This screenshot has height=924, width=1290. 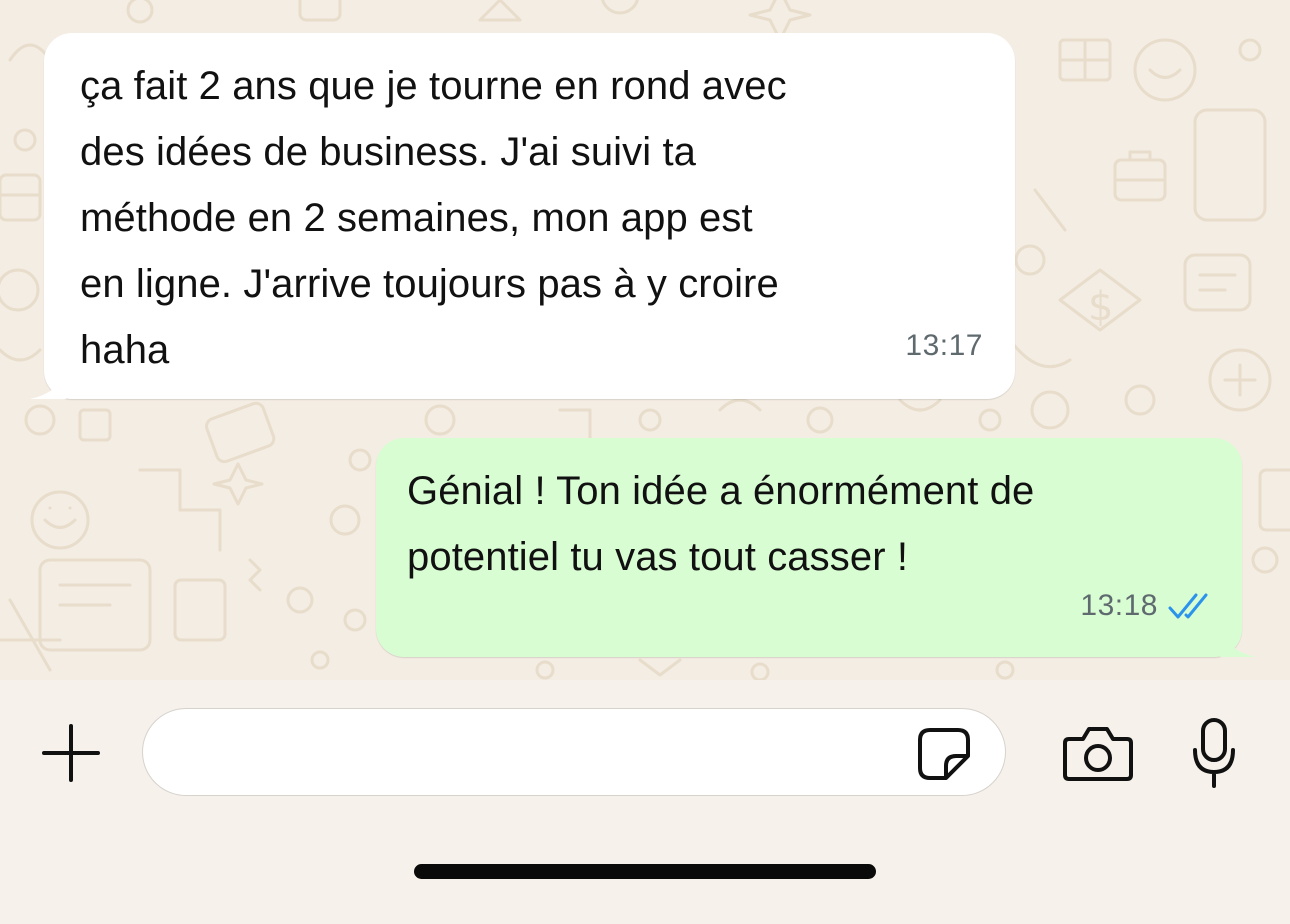 I want to click on camera-icon, so click(x=1098, y=754).